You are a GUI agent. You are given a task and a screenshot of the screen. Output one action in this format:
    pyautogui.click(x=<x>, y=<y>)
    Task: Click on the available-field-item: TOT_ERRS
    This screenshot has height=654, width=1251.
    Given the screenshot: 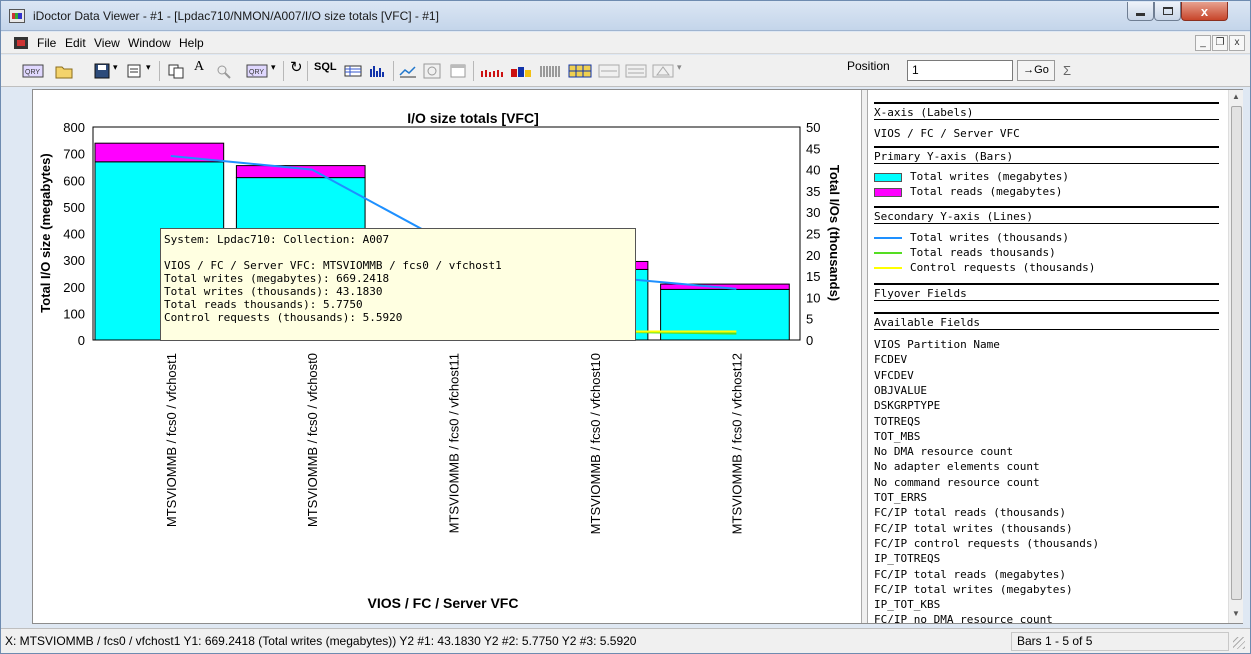 What is the action you would take?
    pyautogui.click(x=900, y=497)
    